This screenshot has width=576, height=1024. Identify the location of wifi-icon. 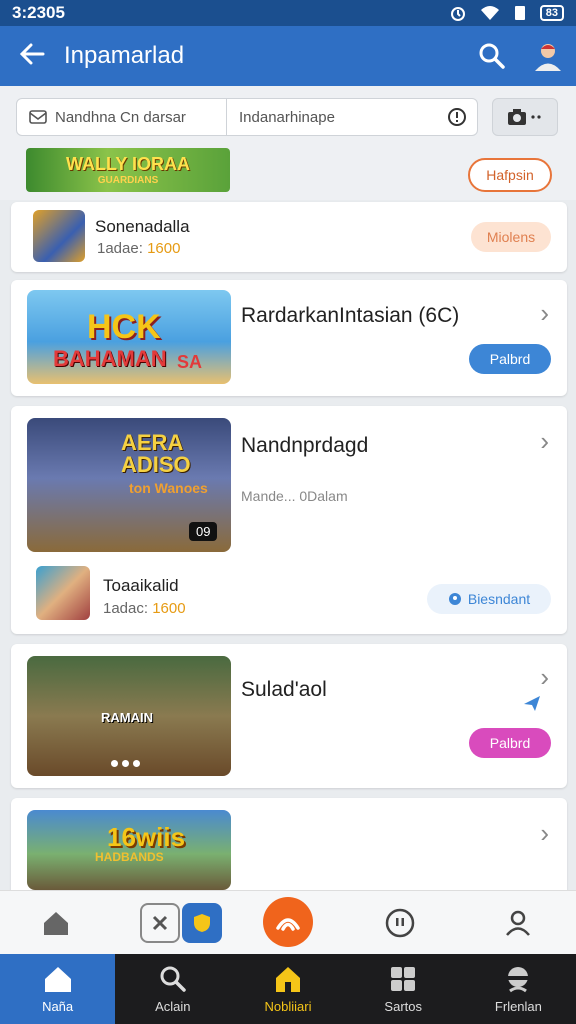
(489, 13).